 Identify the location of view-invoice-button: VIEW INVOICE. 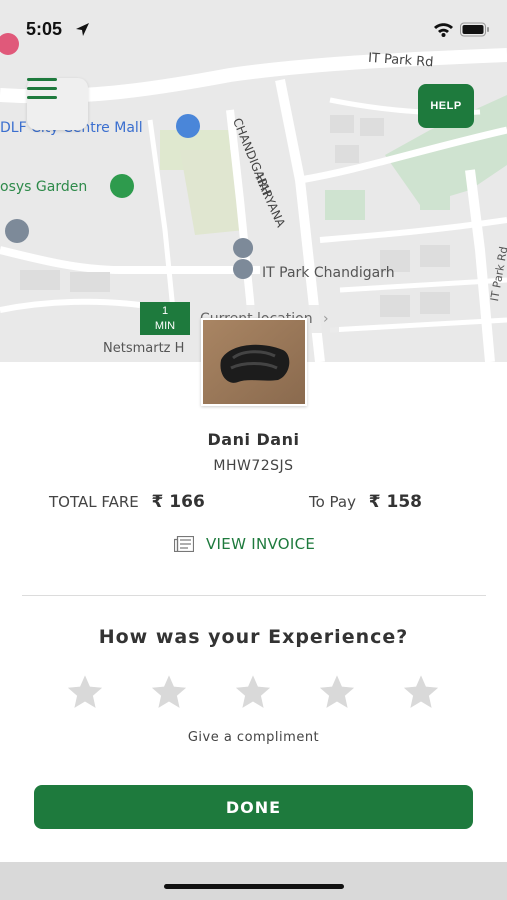
(244, 544).